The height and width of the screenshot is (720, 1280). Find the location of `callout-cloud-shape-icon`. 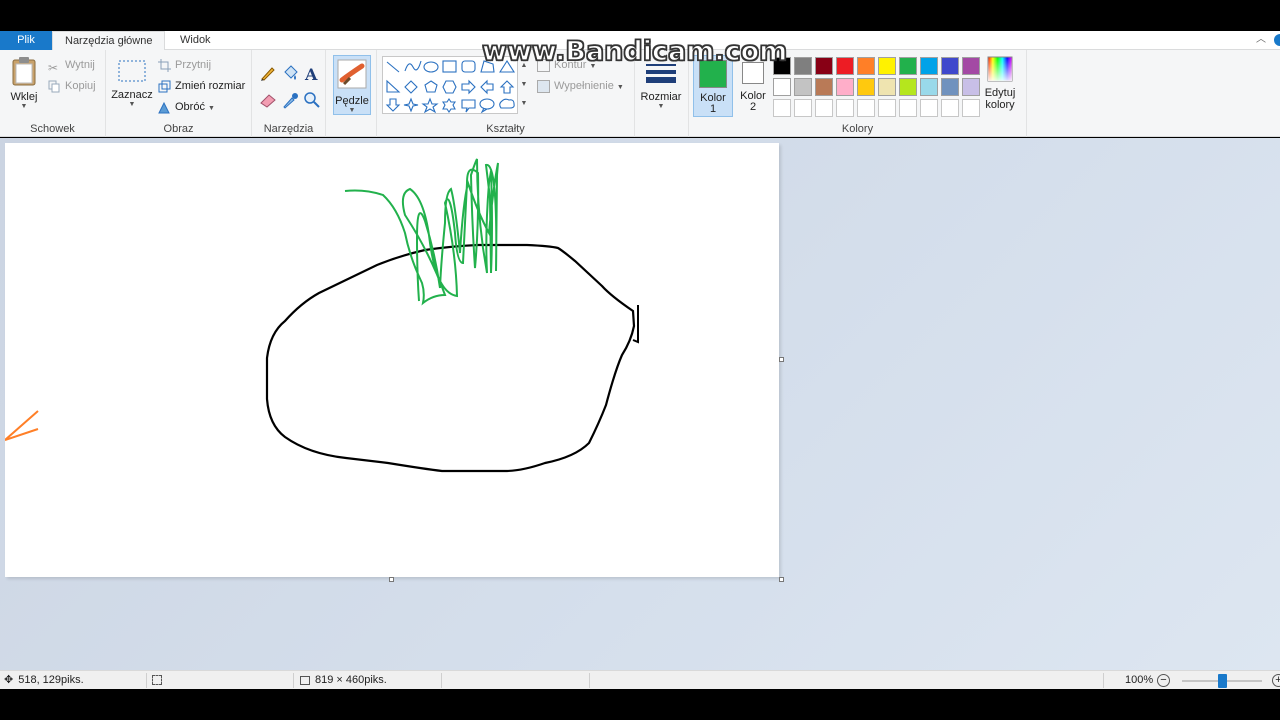

callout-cloud-shape-icon is located at coordinates (507, 103).